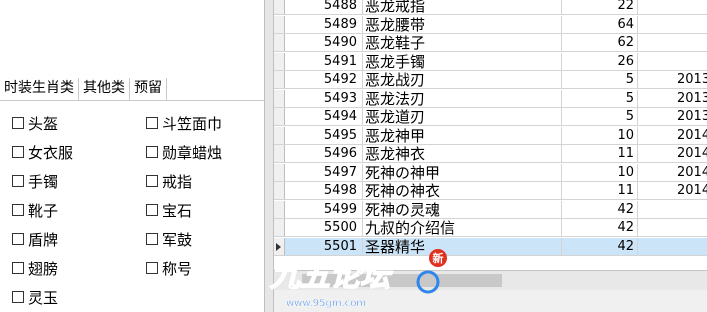 The height and width of the screenshot is (312, 707). I want to click on table-row: 5493 恶龙法刃 5 2013, so click(490, 98).